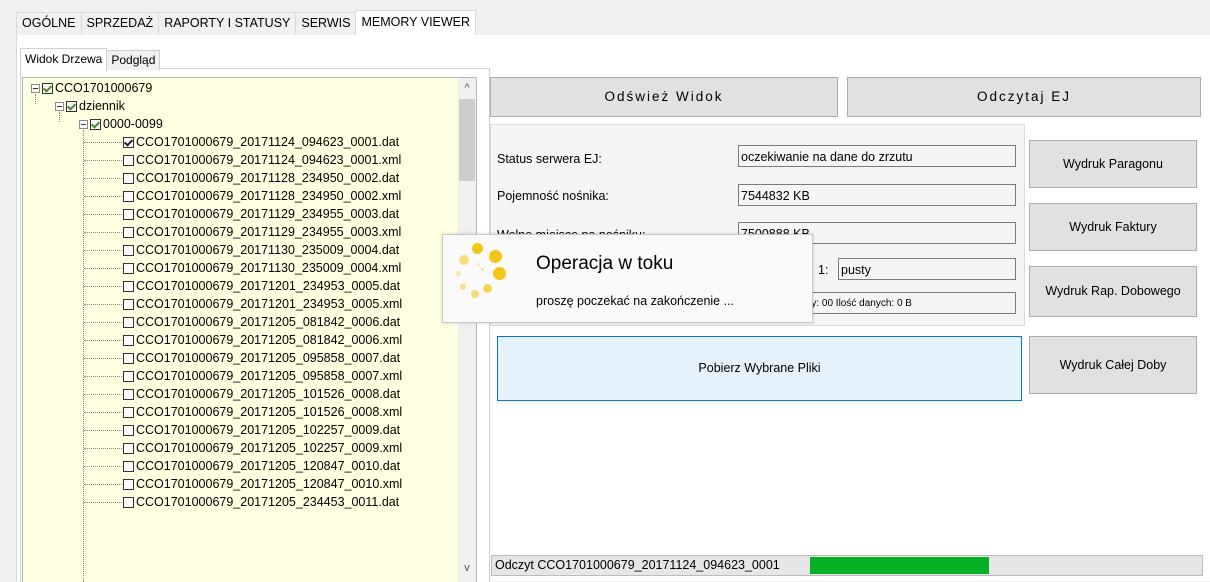 The image size is (1210, 582). Describe the element at coordinates (261, 466) in the screenshot. I see `tree-file-node: CCO1701000679_20171205_120847_0010.dat` at that location.